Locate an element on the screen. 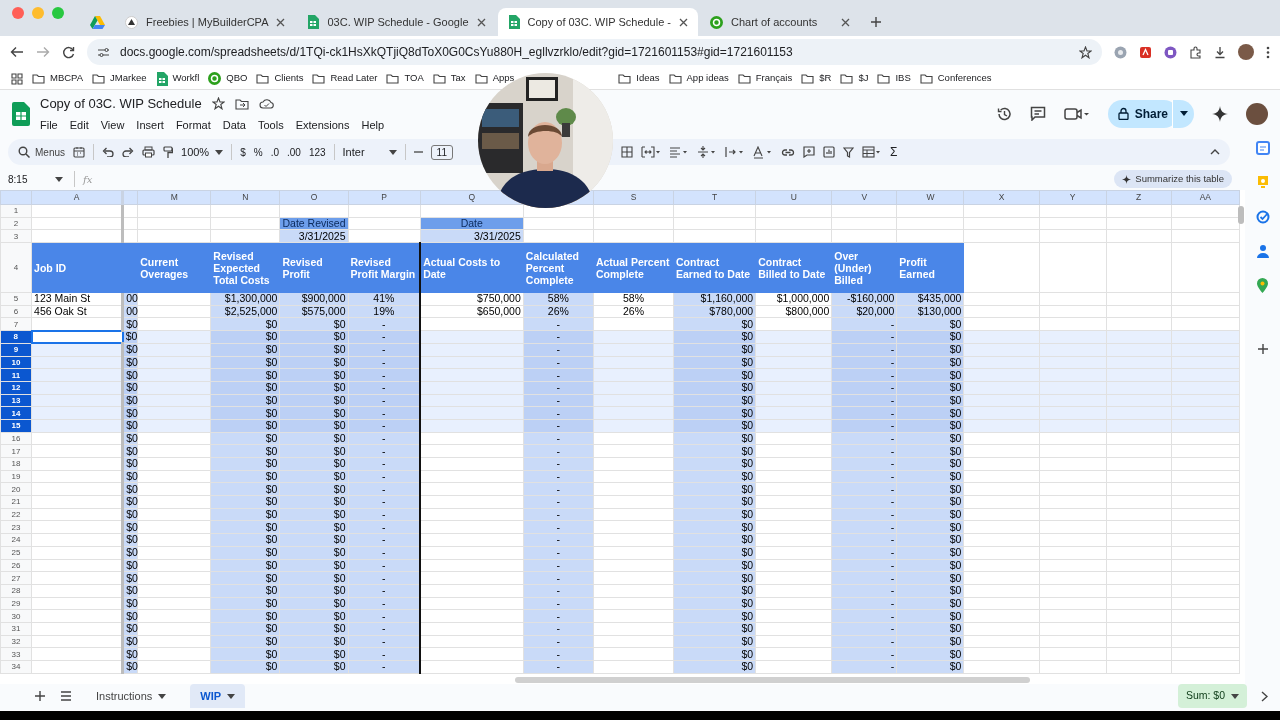 This screenshot has width=1280, height=720. bookmark: App ideas is located at coordinates (698, 78).